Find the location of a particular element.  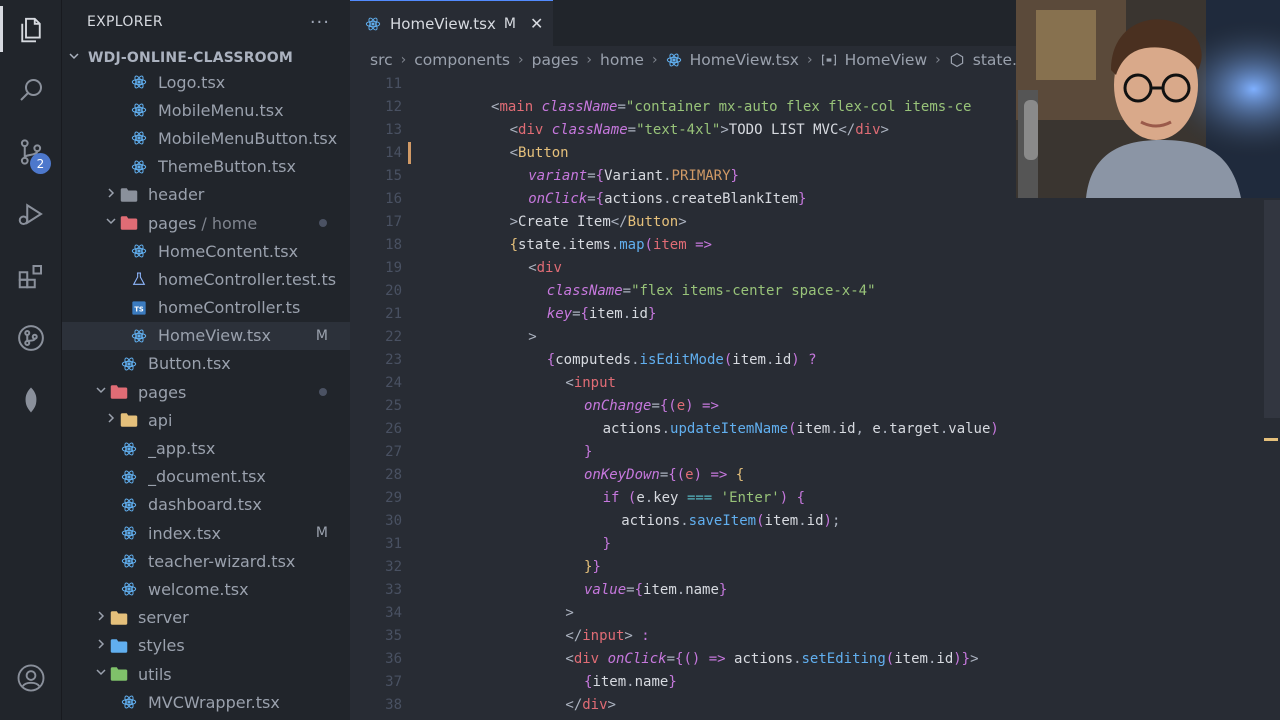

close-icon: ✕ is located at coordinates (536, 23).